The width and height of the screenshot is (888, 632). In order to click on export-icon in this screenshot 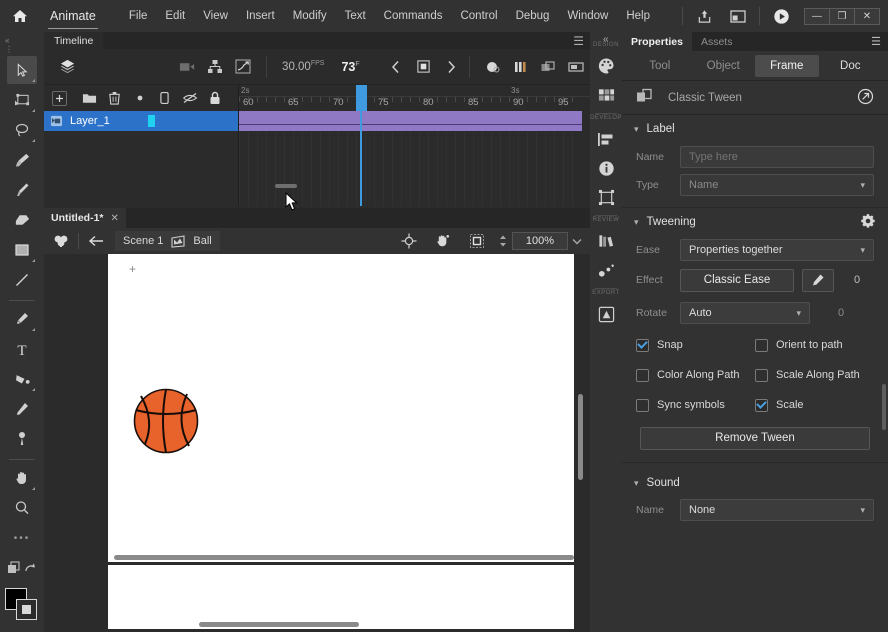, I will do `click(606, 314)`.